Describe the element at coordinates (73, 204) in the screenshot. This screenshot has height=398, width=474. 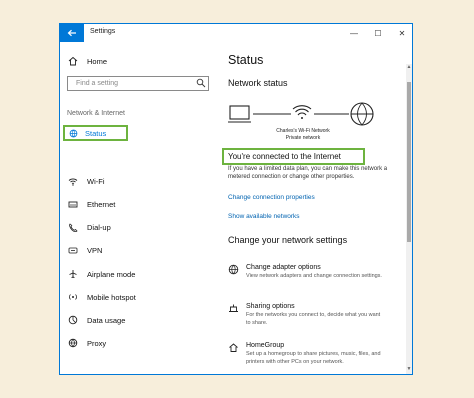
I see `ethernet-icon` at that location.